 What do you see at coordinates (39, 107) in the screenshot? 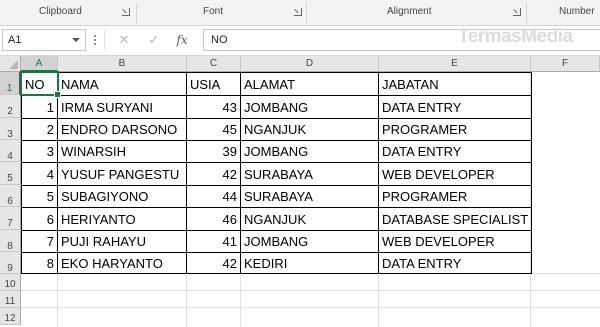
I see `cell-no: 1` at bounding box center [39, 107].